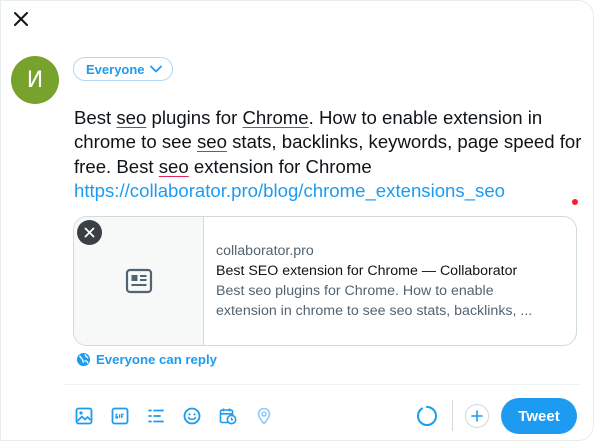 The width and height of the screenshot is (594, 441). What do you see at coordinates (427, 416) in the screenshot?
I see `character-count-progress` at bounding box center [427, 416].